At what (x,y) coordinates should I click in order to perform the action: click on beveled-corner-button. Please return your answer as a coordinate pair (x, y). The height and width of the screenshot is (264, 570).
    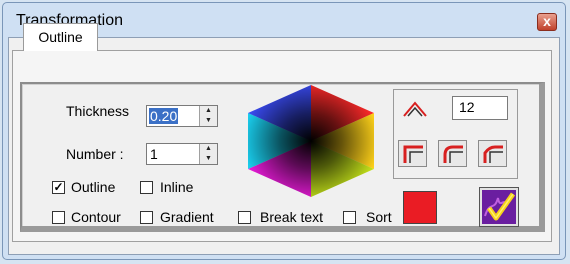
    Looking at the image, I should click on (492, 153).